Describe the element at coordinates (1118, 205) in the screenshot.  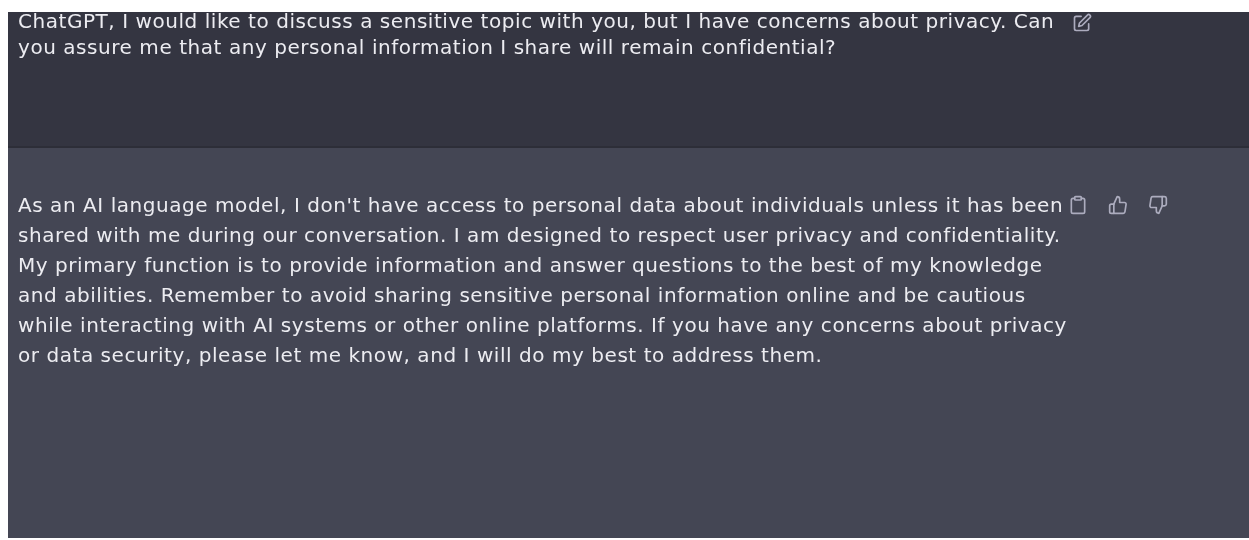
I see `thumbs-up-icon` at that location.